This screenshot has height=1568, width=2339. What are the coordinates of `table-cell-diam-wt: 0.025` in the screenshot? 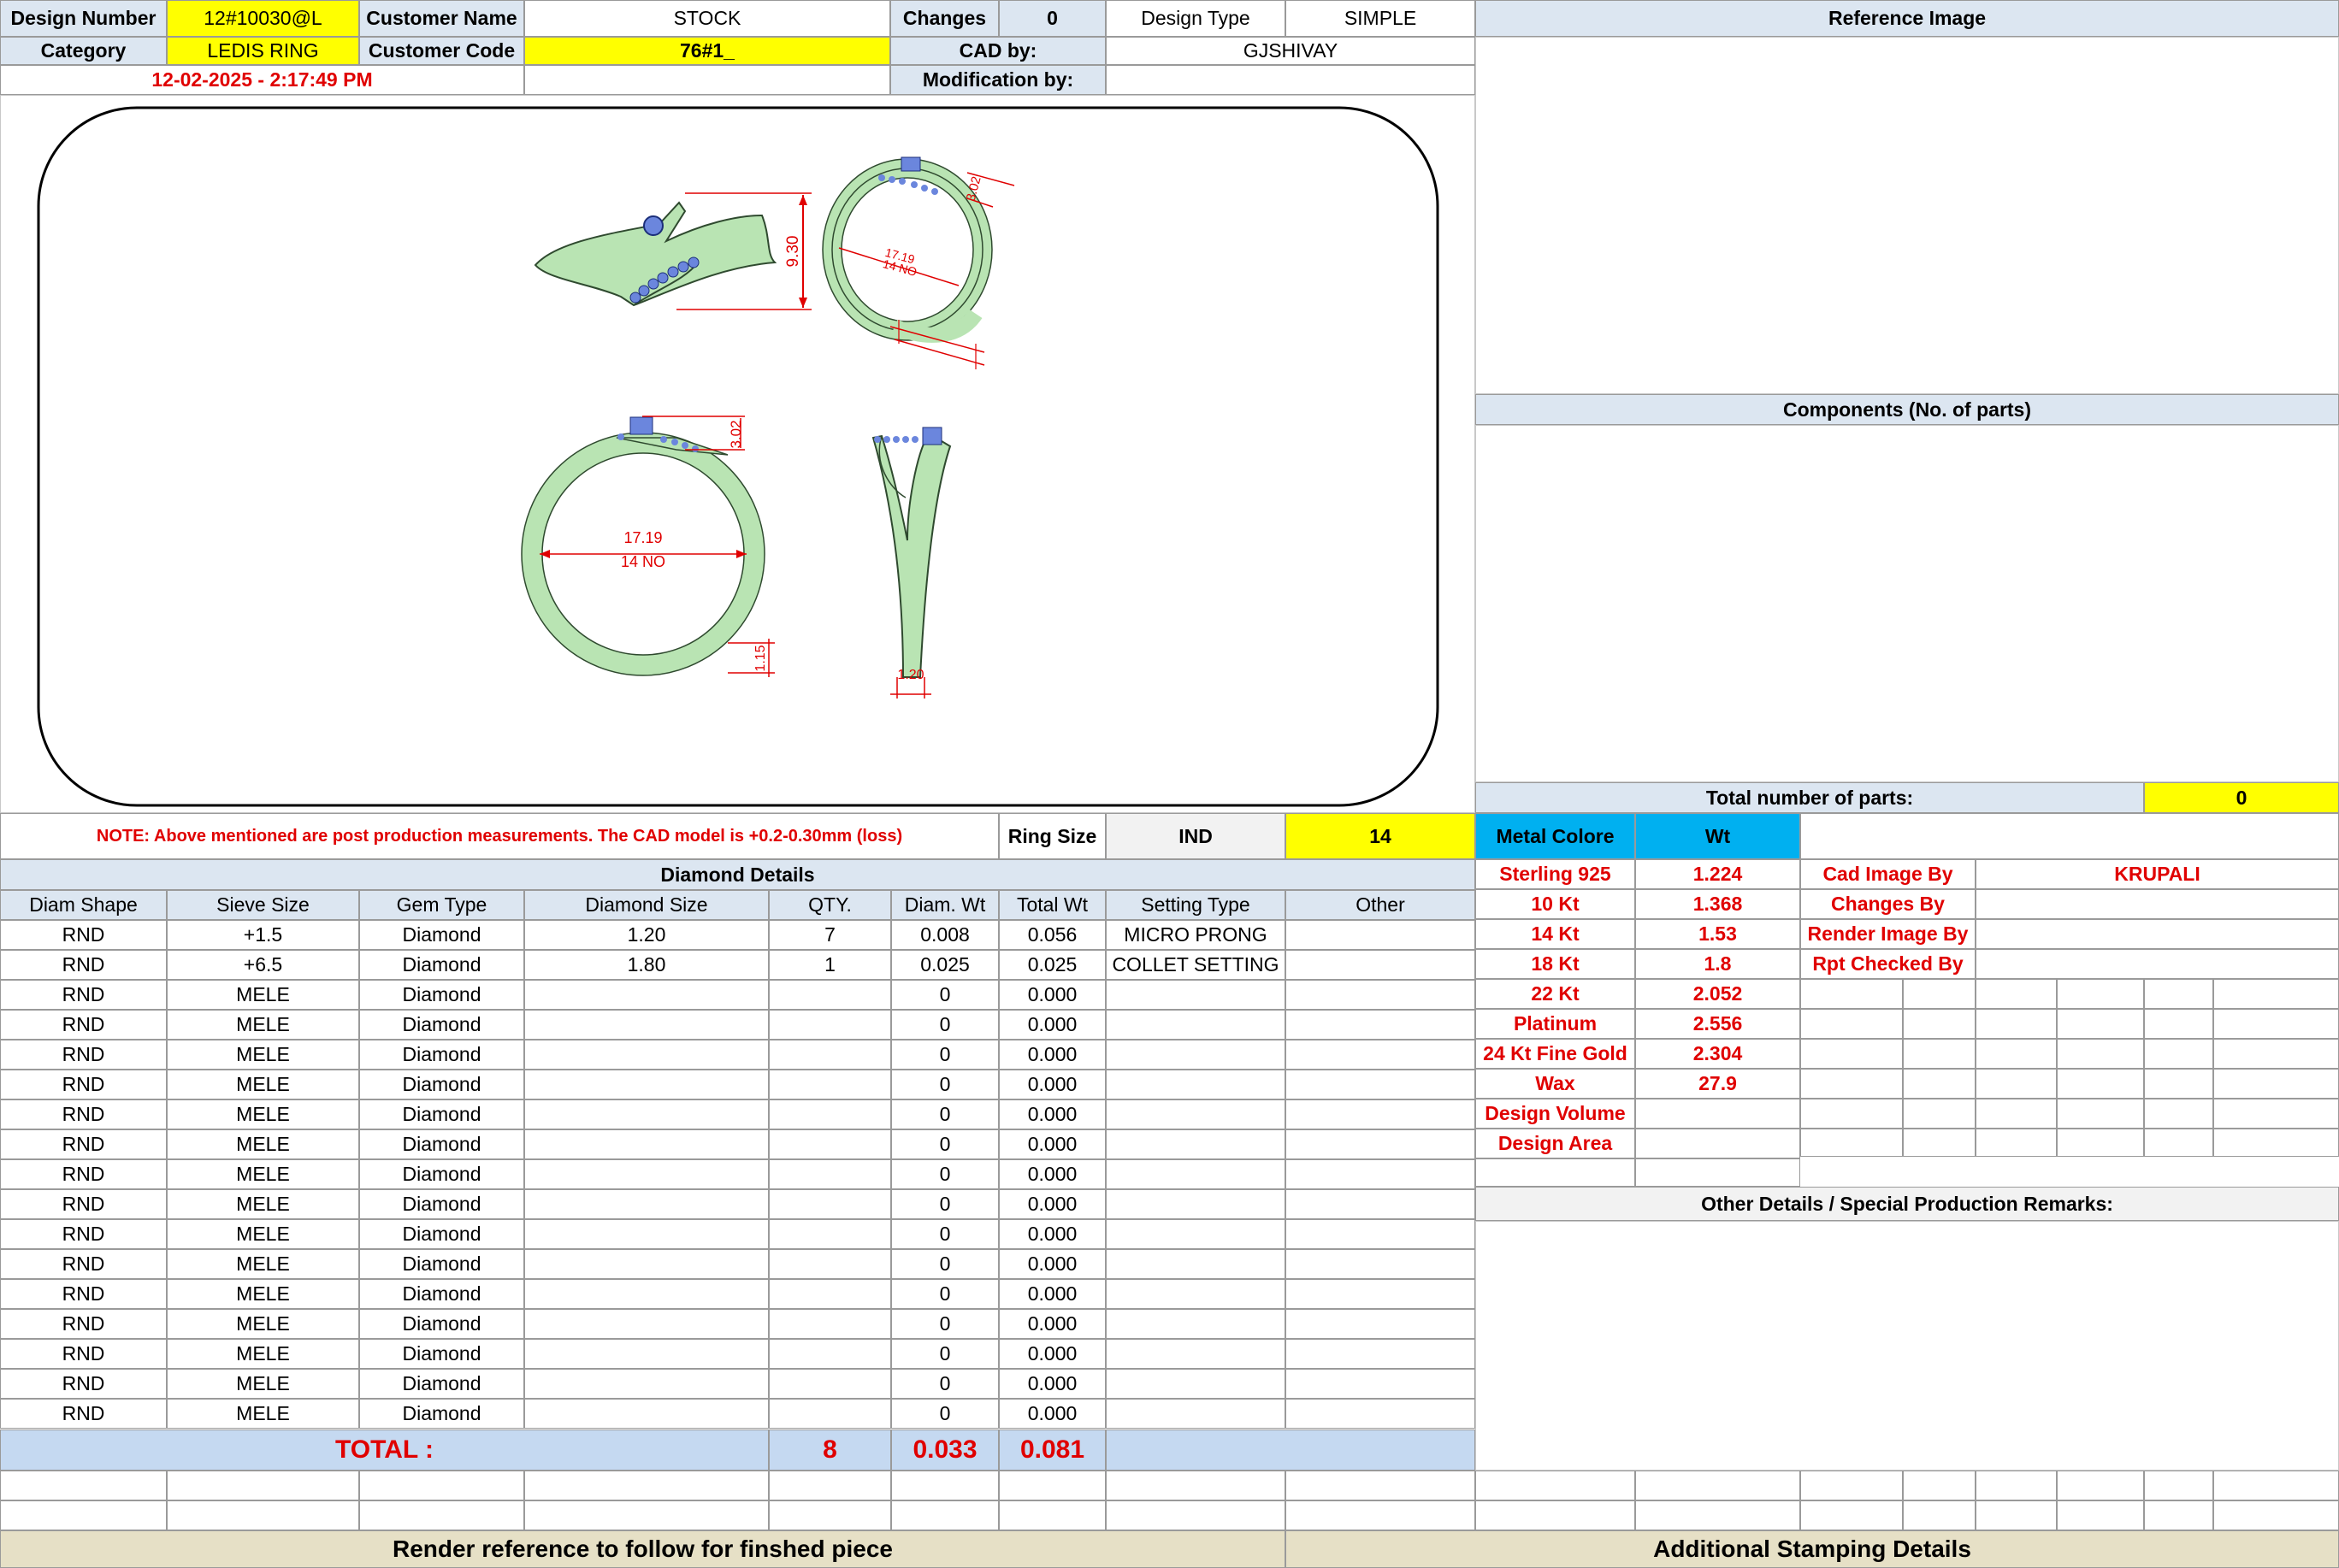 It's located at (945, 965).